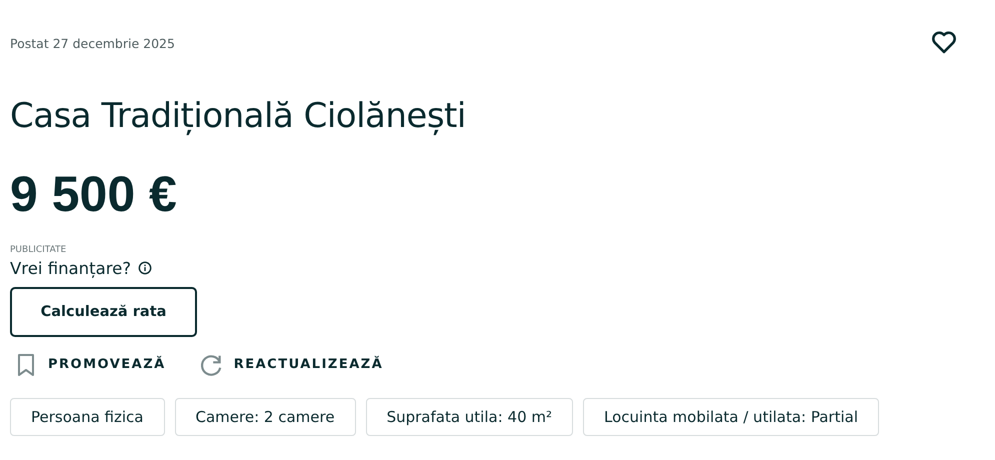  What do you see at coordinates (87, 417) in the screenshot?
I see `attribute-tag: Persoana fizica` at bounding box center [87, 417].